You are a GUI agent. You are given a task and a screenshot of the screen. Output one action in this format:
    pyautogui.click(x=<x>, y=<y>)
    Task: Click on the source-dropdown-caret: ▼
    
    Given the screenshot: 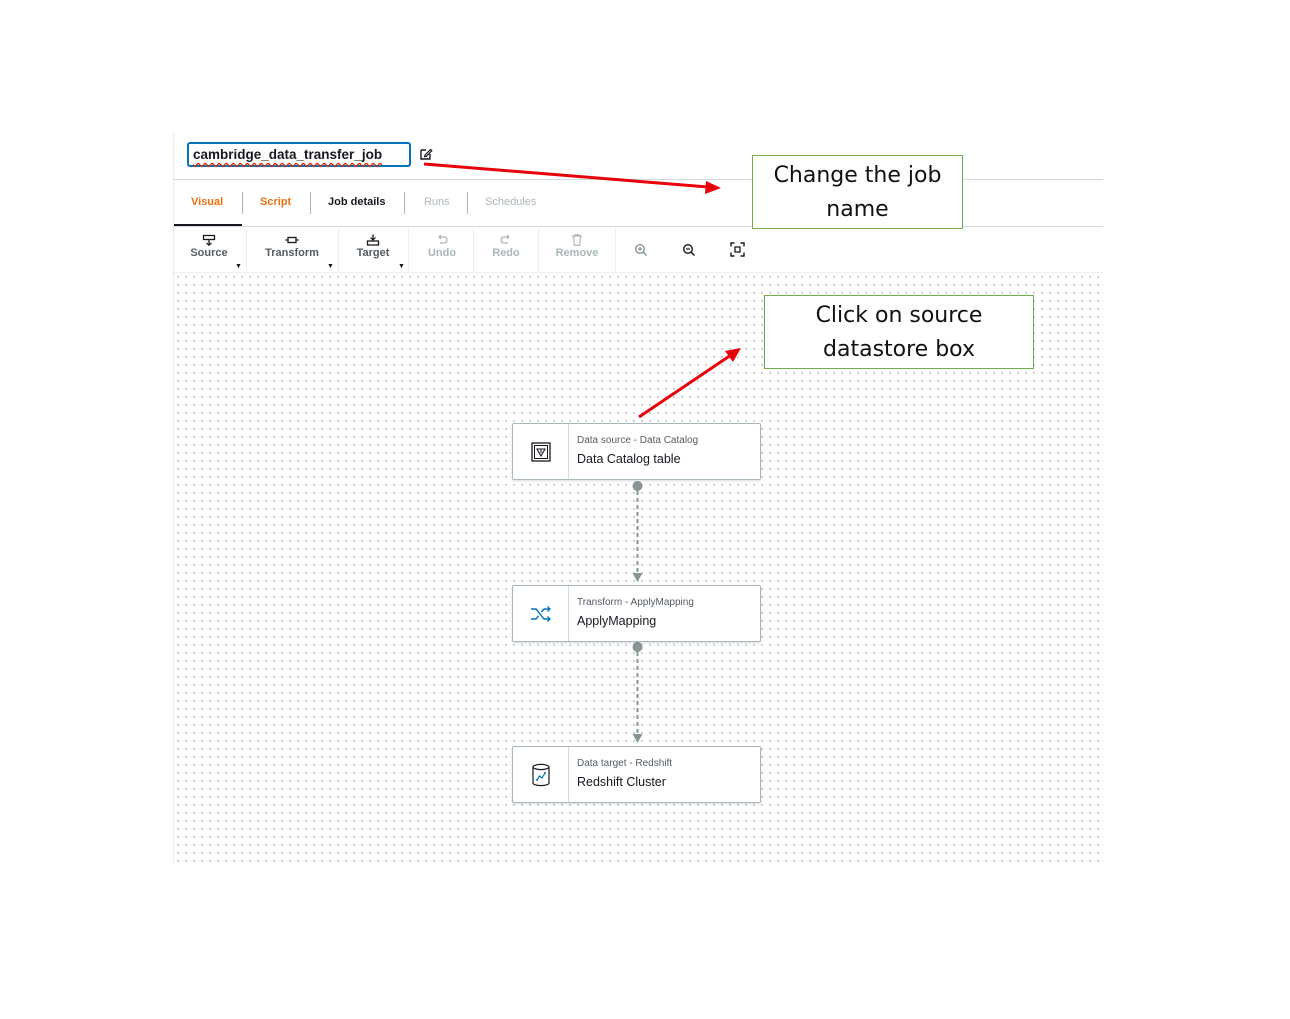 What is the action you would take?
    pyautogui.click(x=238, y=266)
    